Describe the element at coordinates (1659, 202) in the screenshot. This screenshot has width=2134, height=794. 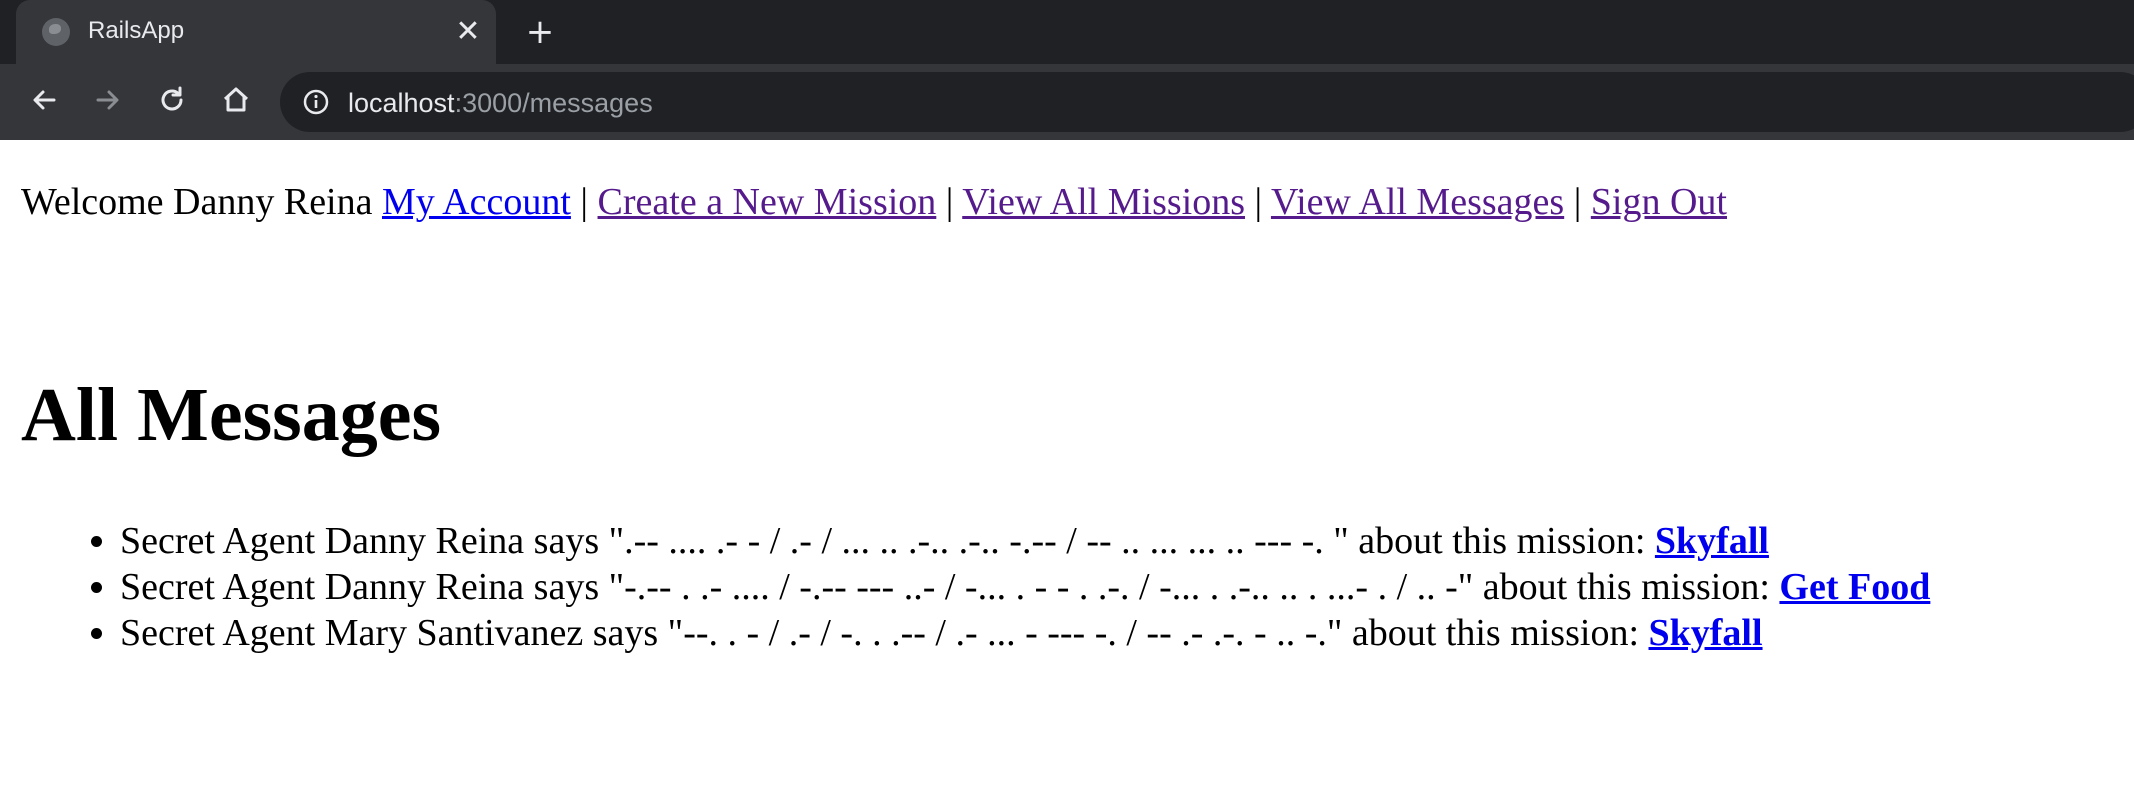
I see `sign-out-link: Sign Out` at that location.